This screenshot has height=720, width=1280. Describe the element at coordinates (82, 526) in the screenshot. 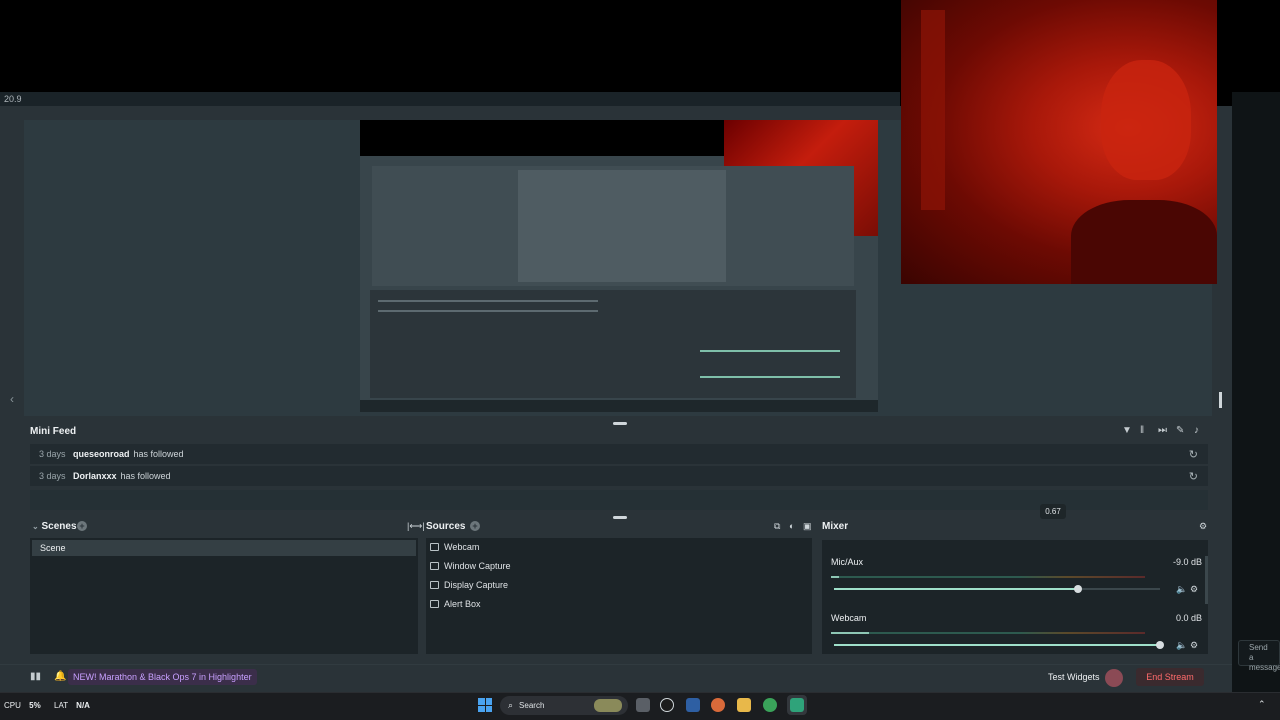

I see `add-scene-icon: +` at that location.